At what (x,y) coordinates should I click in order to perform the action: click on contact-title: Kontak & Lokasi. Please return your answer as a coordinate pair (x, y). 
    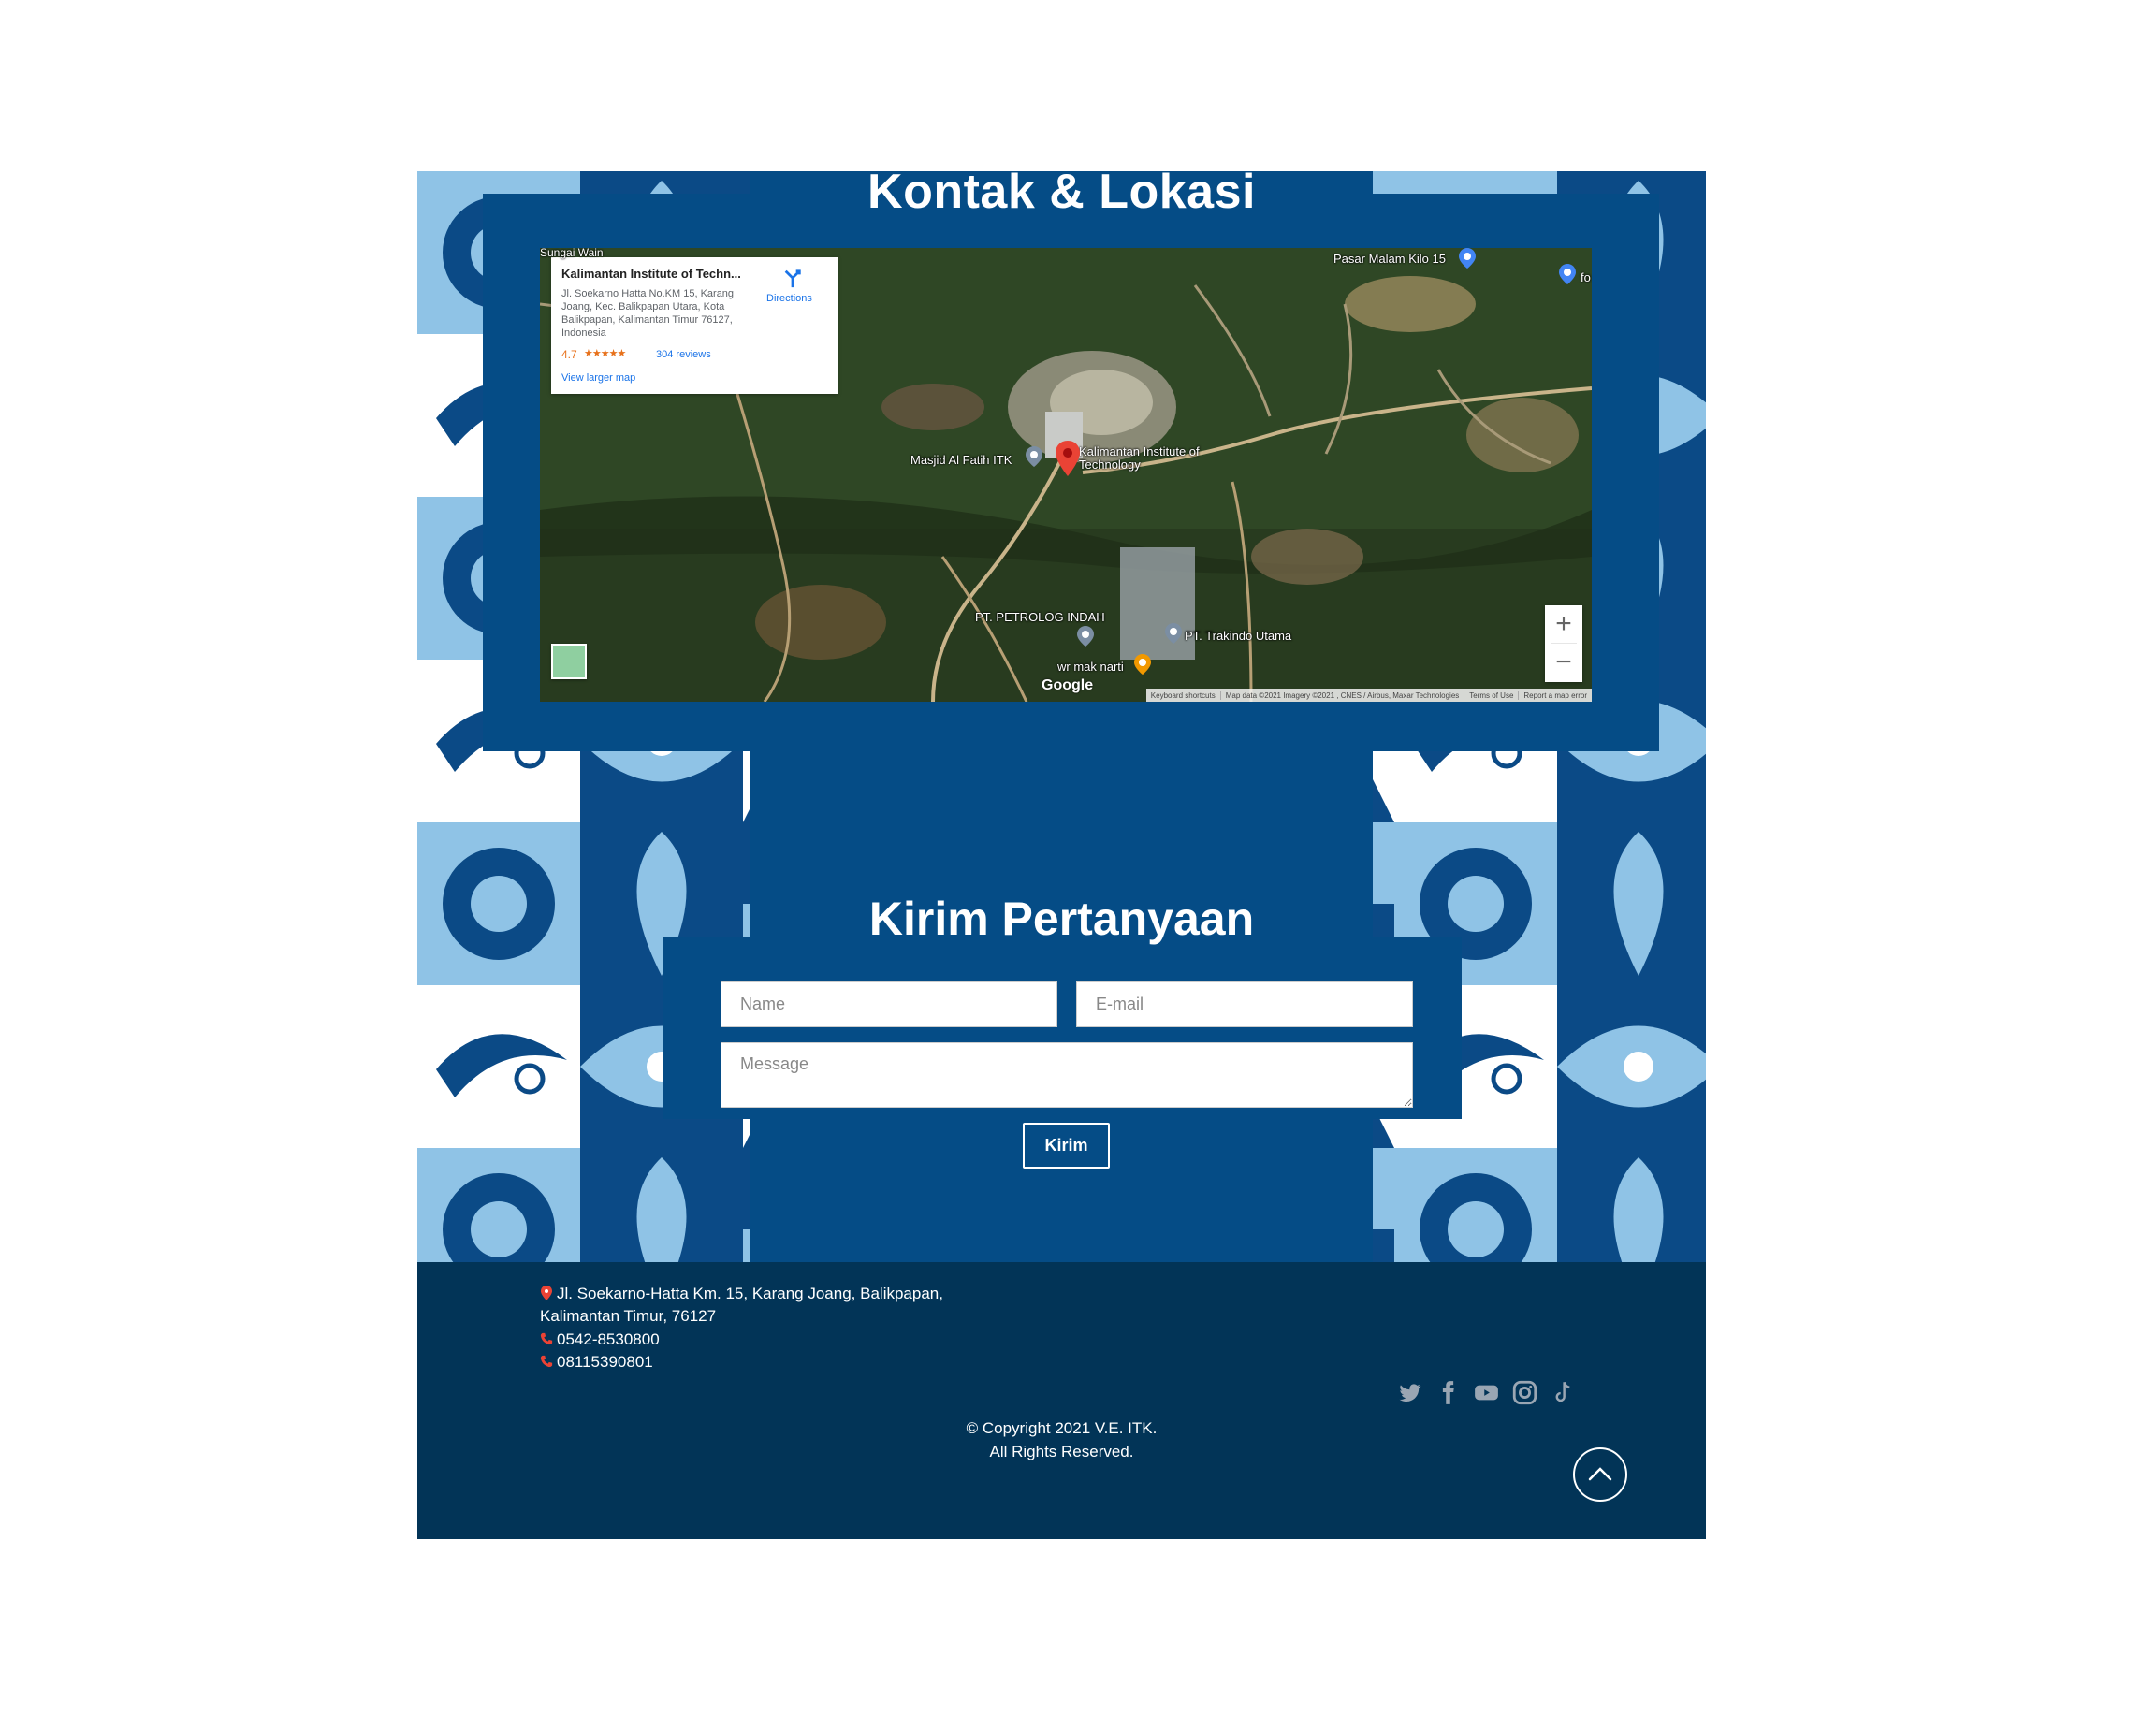
    Looking at the image, I should click on (1061, 195).